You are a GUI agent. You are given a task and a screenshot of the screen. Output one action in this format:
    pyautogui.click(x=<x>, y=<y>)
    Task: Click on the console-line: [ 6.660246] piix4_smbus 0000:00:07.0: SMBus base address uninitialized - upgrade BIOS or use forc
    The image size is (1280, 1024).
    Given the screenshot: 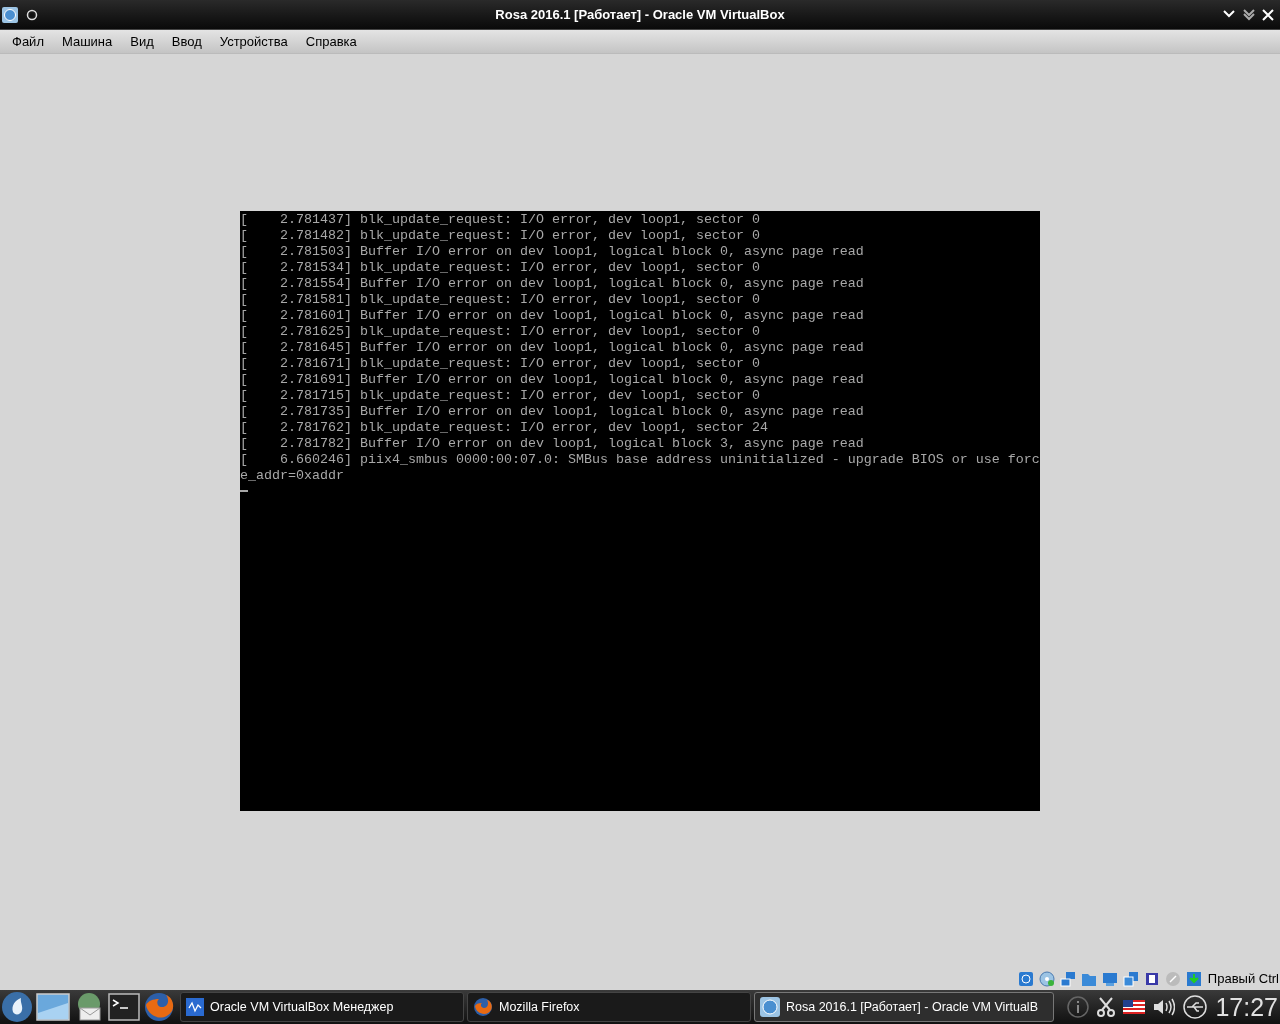 What is the action you would take?
    pyautogui.click(x=640, y=460)
    